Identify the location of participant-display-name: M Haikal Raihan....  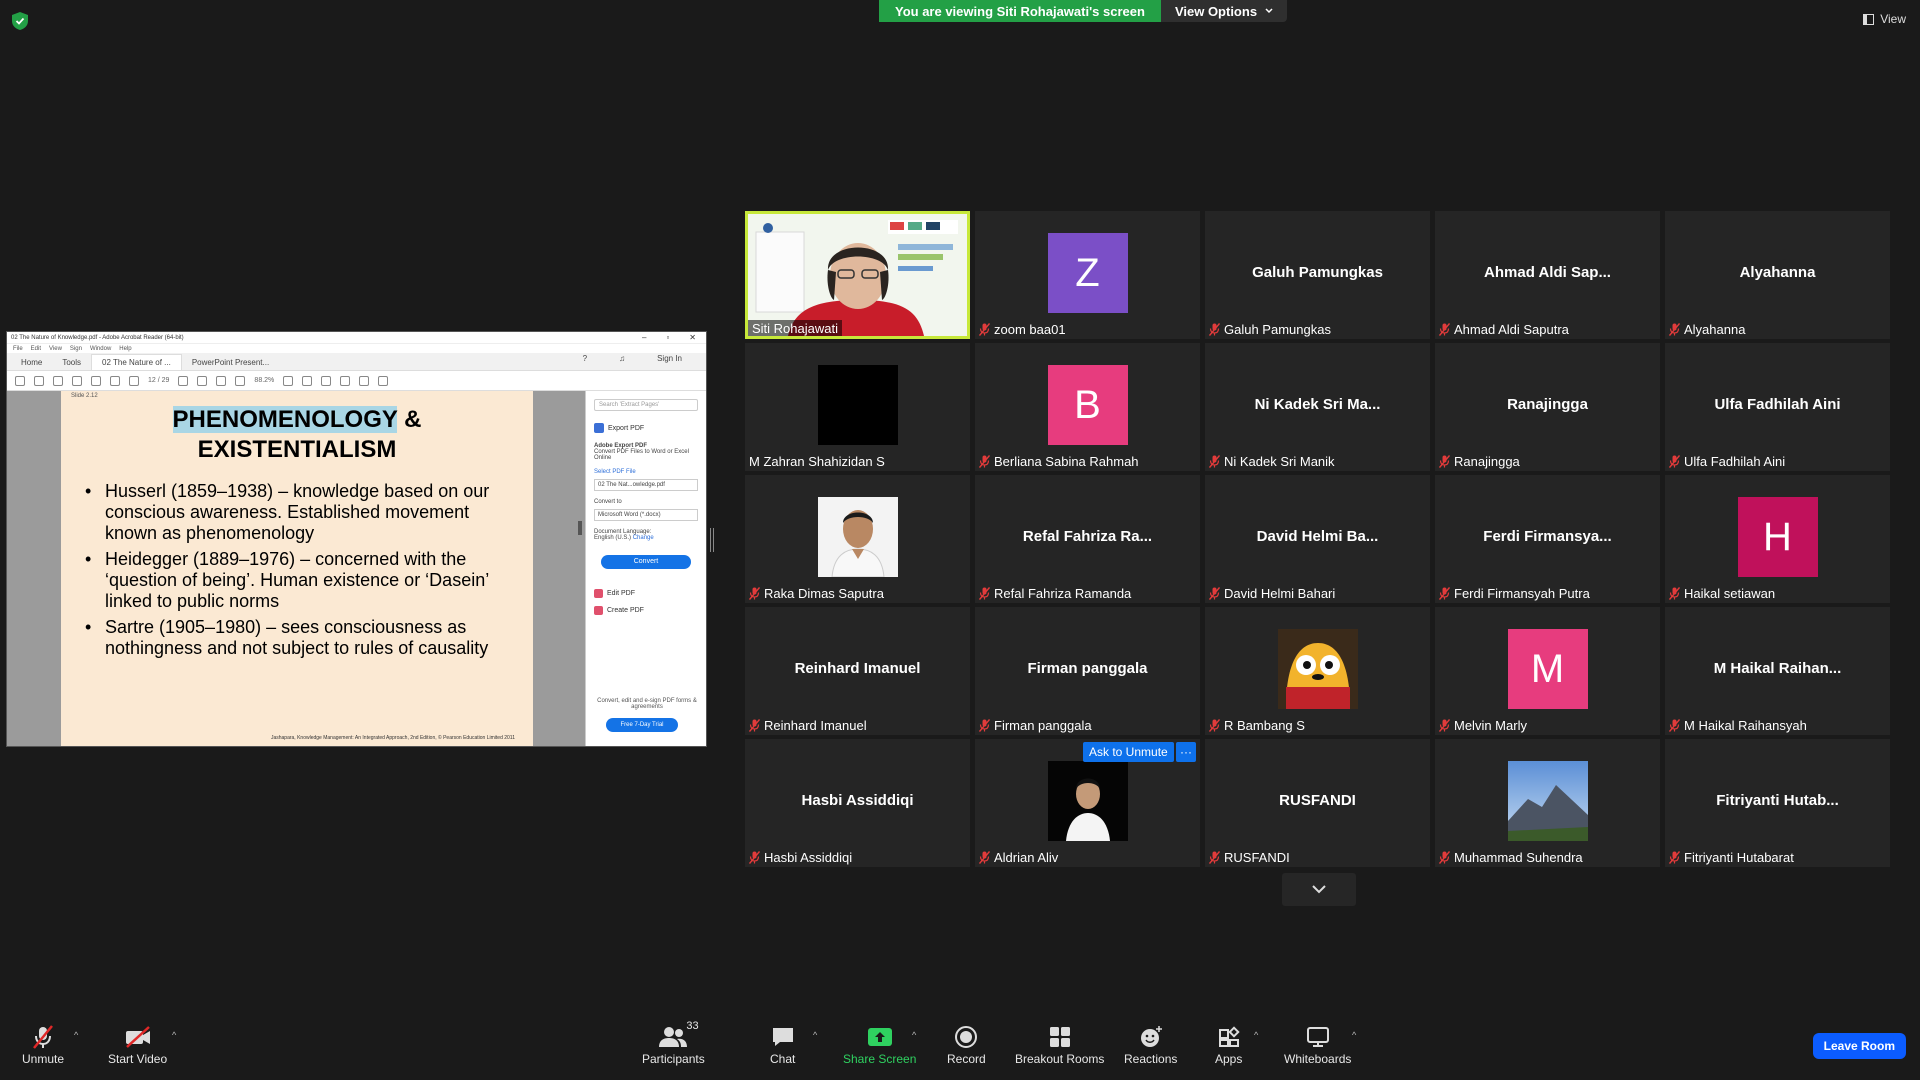
(1777, 669).